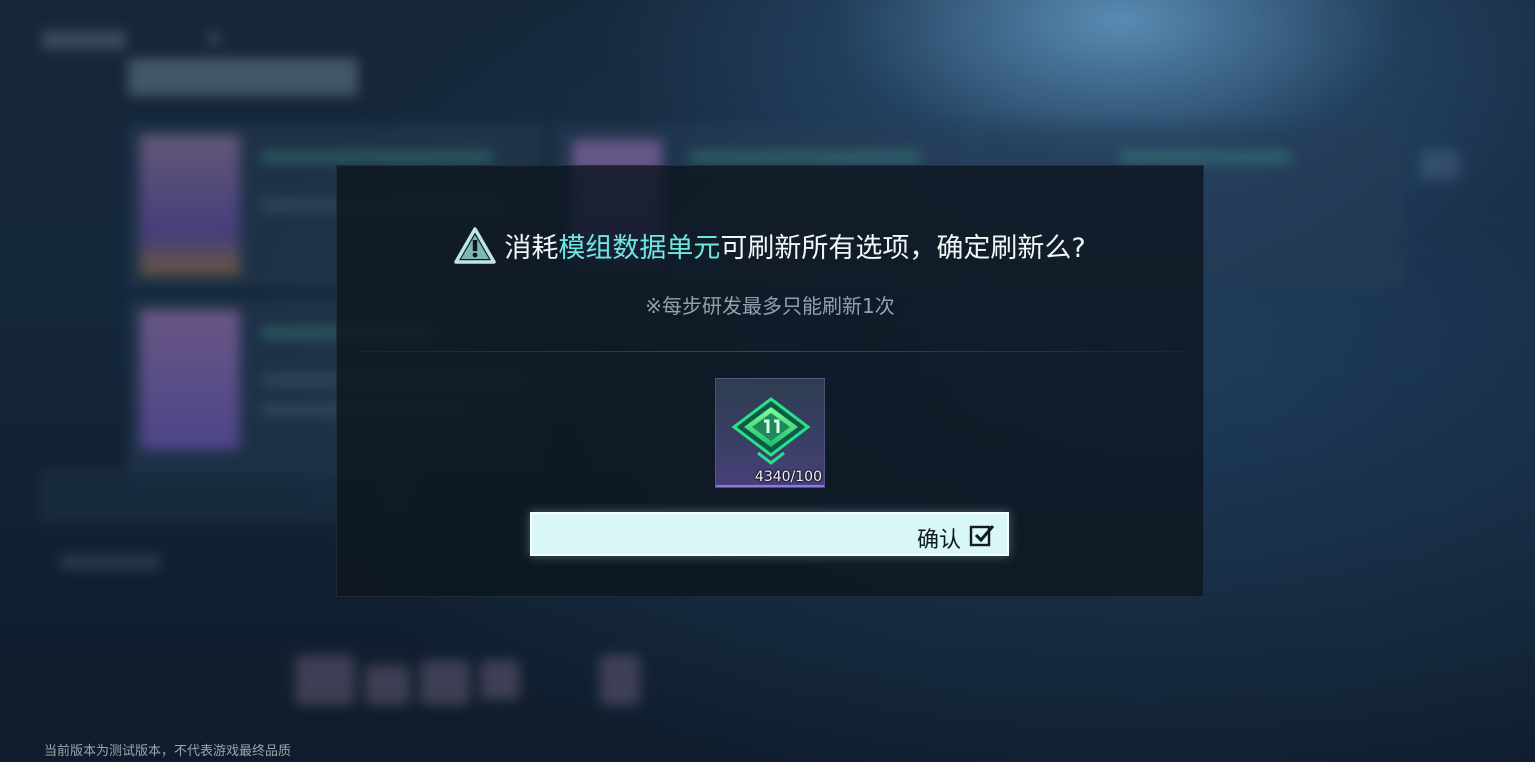 Image resolution: width=1535 pixels, height=762 pixels. I want to click on dialog-subtitle: ※每步研发最多只能刷新1次, so click(770, 306).